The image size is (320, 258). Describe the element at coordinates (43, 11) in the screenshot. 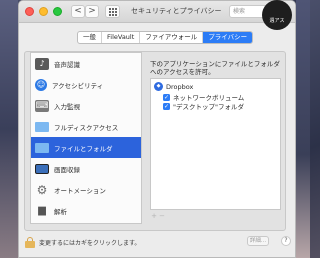

I see `minimize-button` at that location.